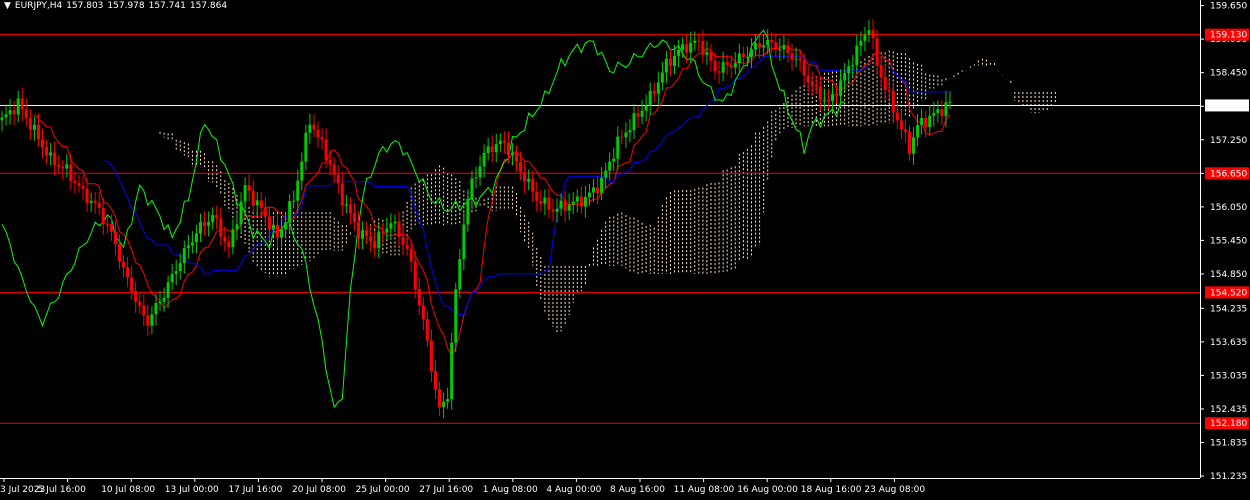  I want to click on y-tick-label: 155.450, so click(1228, 241).